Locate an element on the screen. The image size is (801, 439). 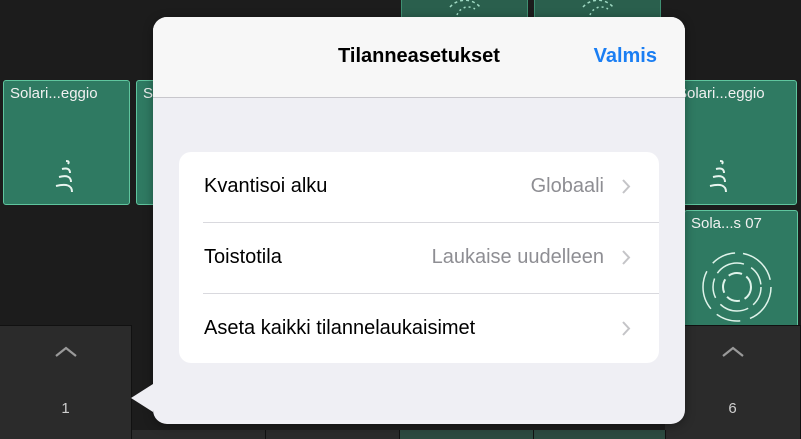
cell-solari-arpeggio-right: Solari...eggio is located at coordinates (733, 142).